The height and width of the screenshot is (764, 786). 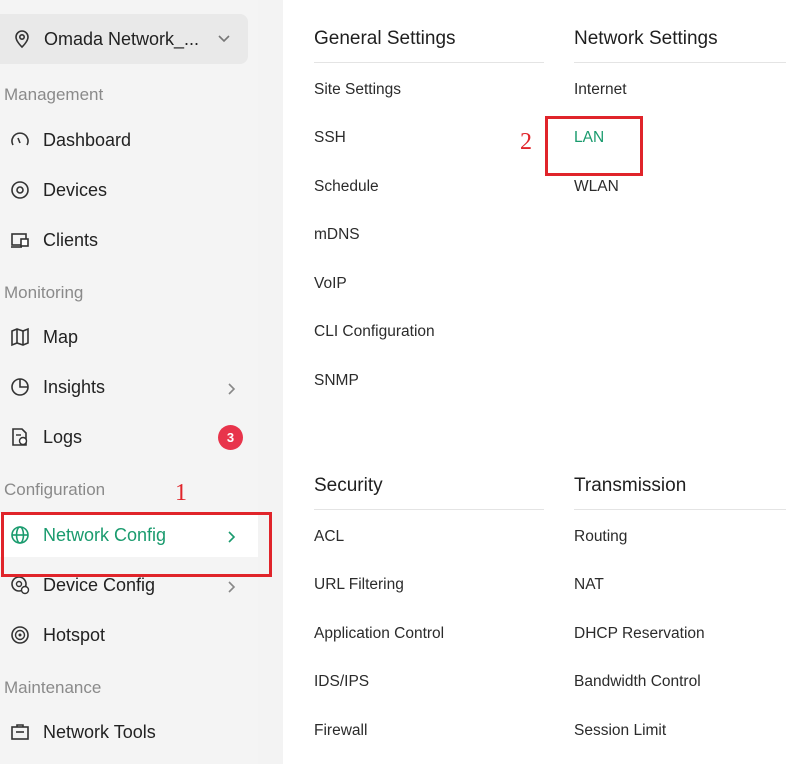 What do you see at coordinates (224, 41) in the screenshot?
I see `chevron-down-icon` at bounding box center [224, 41].